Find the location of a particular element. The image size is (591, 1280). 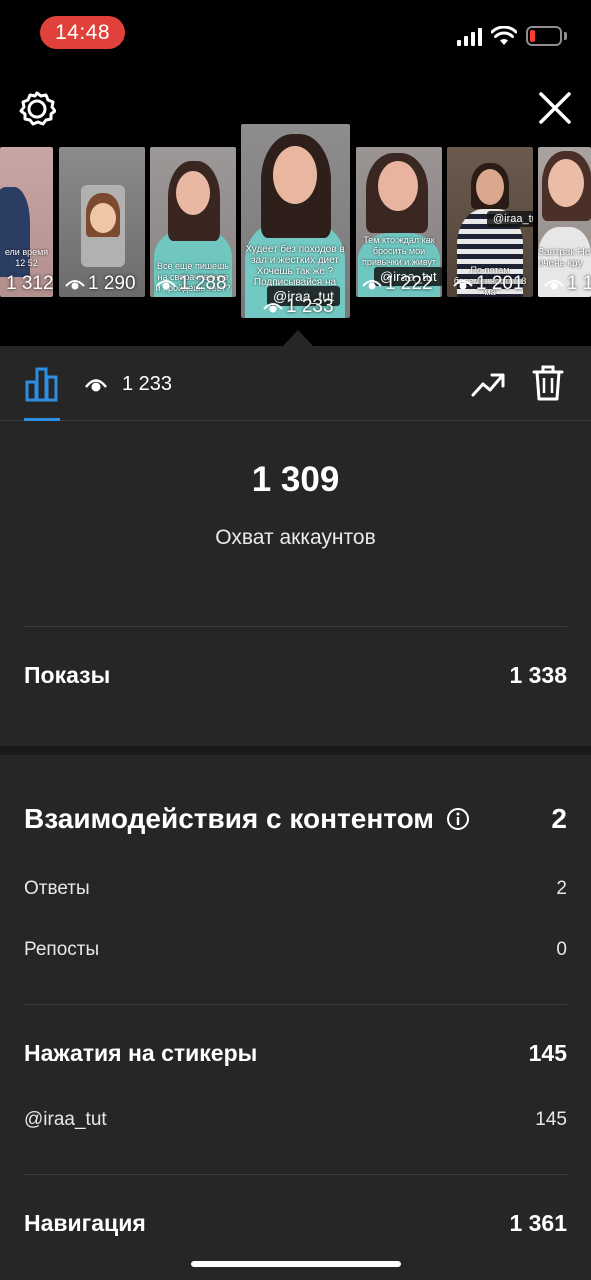

story-thumbnail: Завтрак Не очень кру 1 1 is located at coordinates (564, 222).